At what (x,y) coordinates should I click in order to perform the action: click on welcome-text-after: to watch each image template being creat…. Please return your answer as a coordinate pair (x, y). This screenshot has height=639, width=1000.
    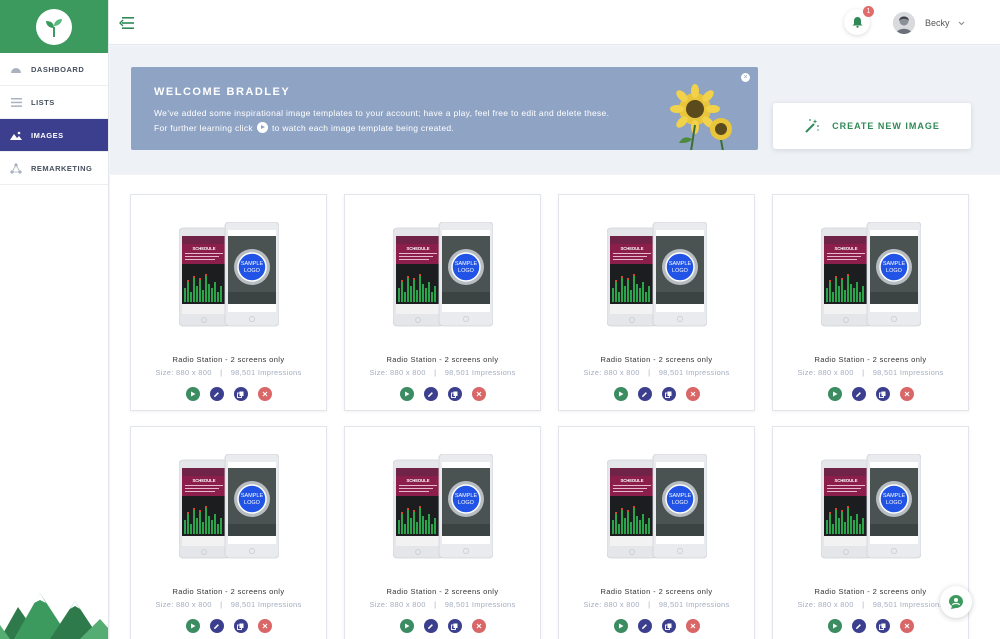
    Looking at the image, I should click on (363, 128).